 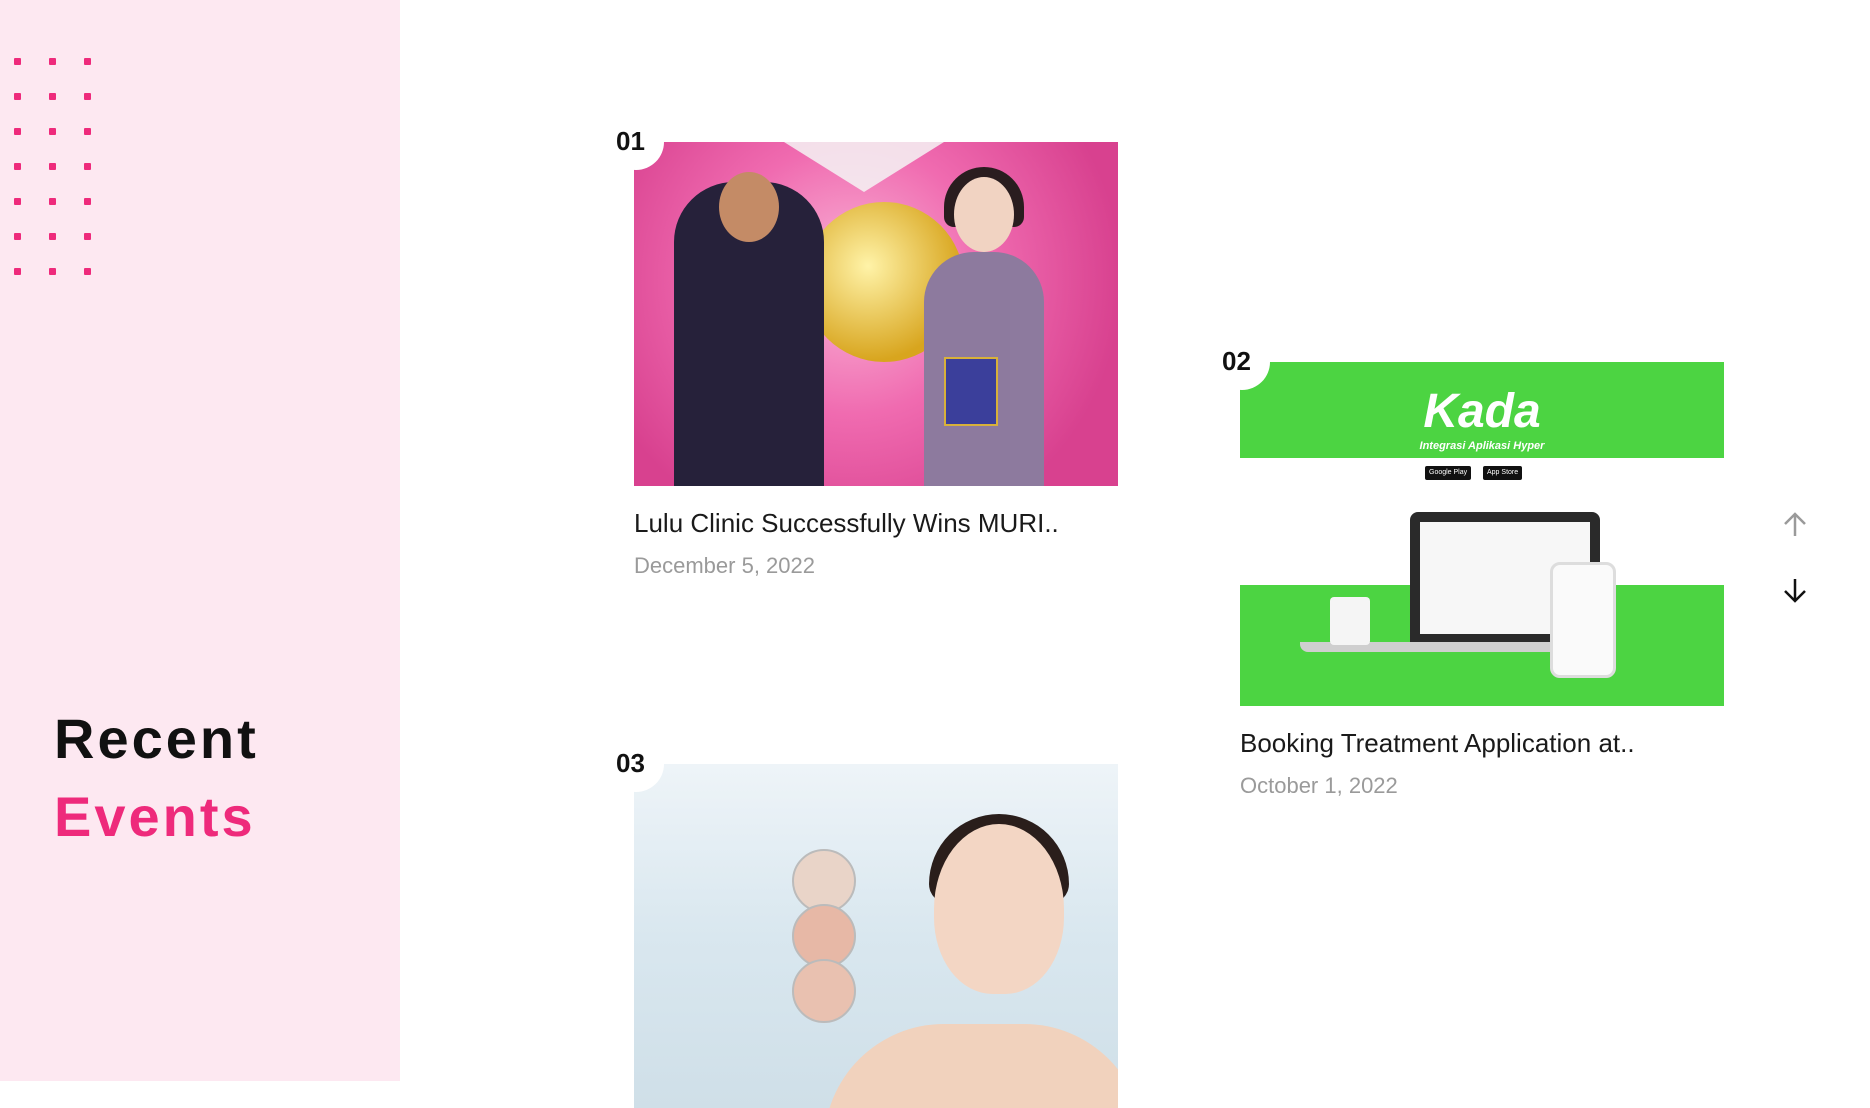 What do you see at coordinates (636, 764) in the screenshot?
I see `event-number: 03` at bounding box center [636, 764].